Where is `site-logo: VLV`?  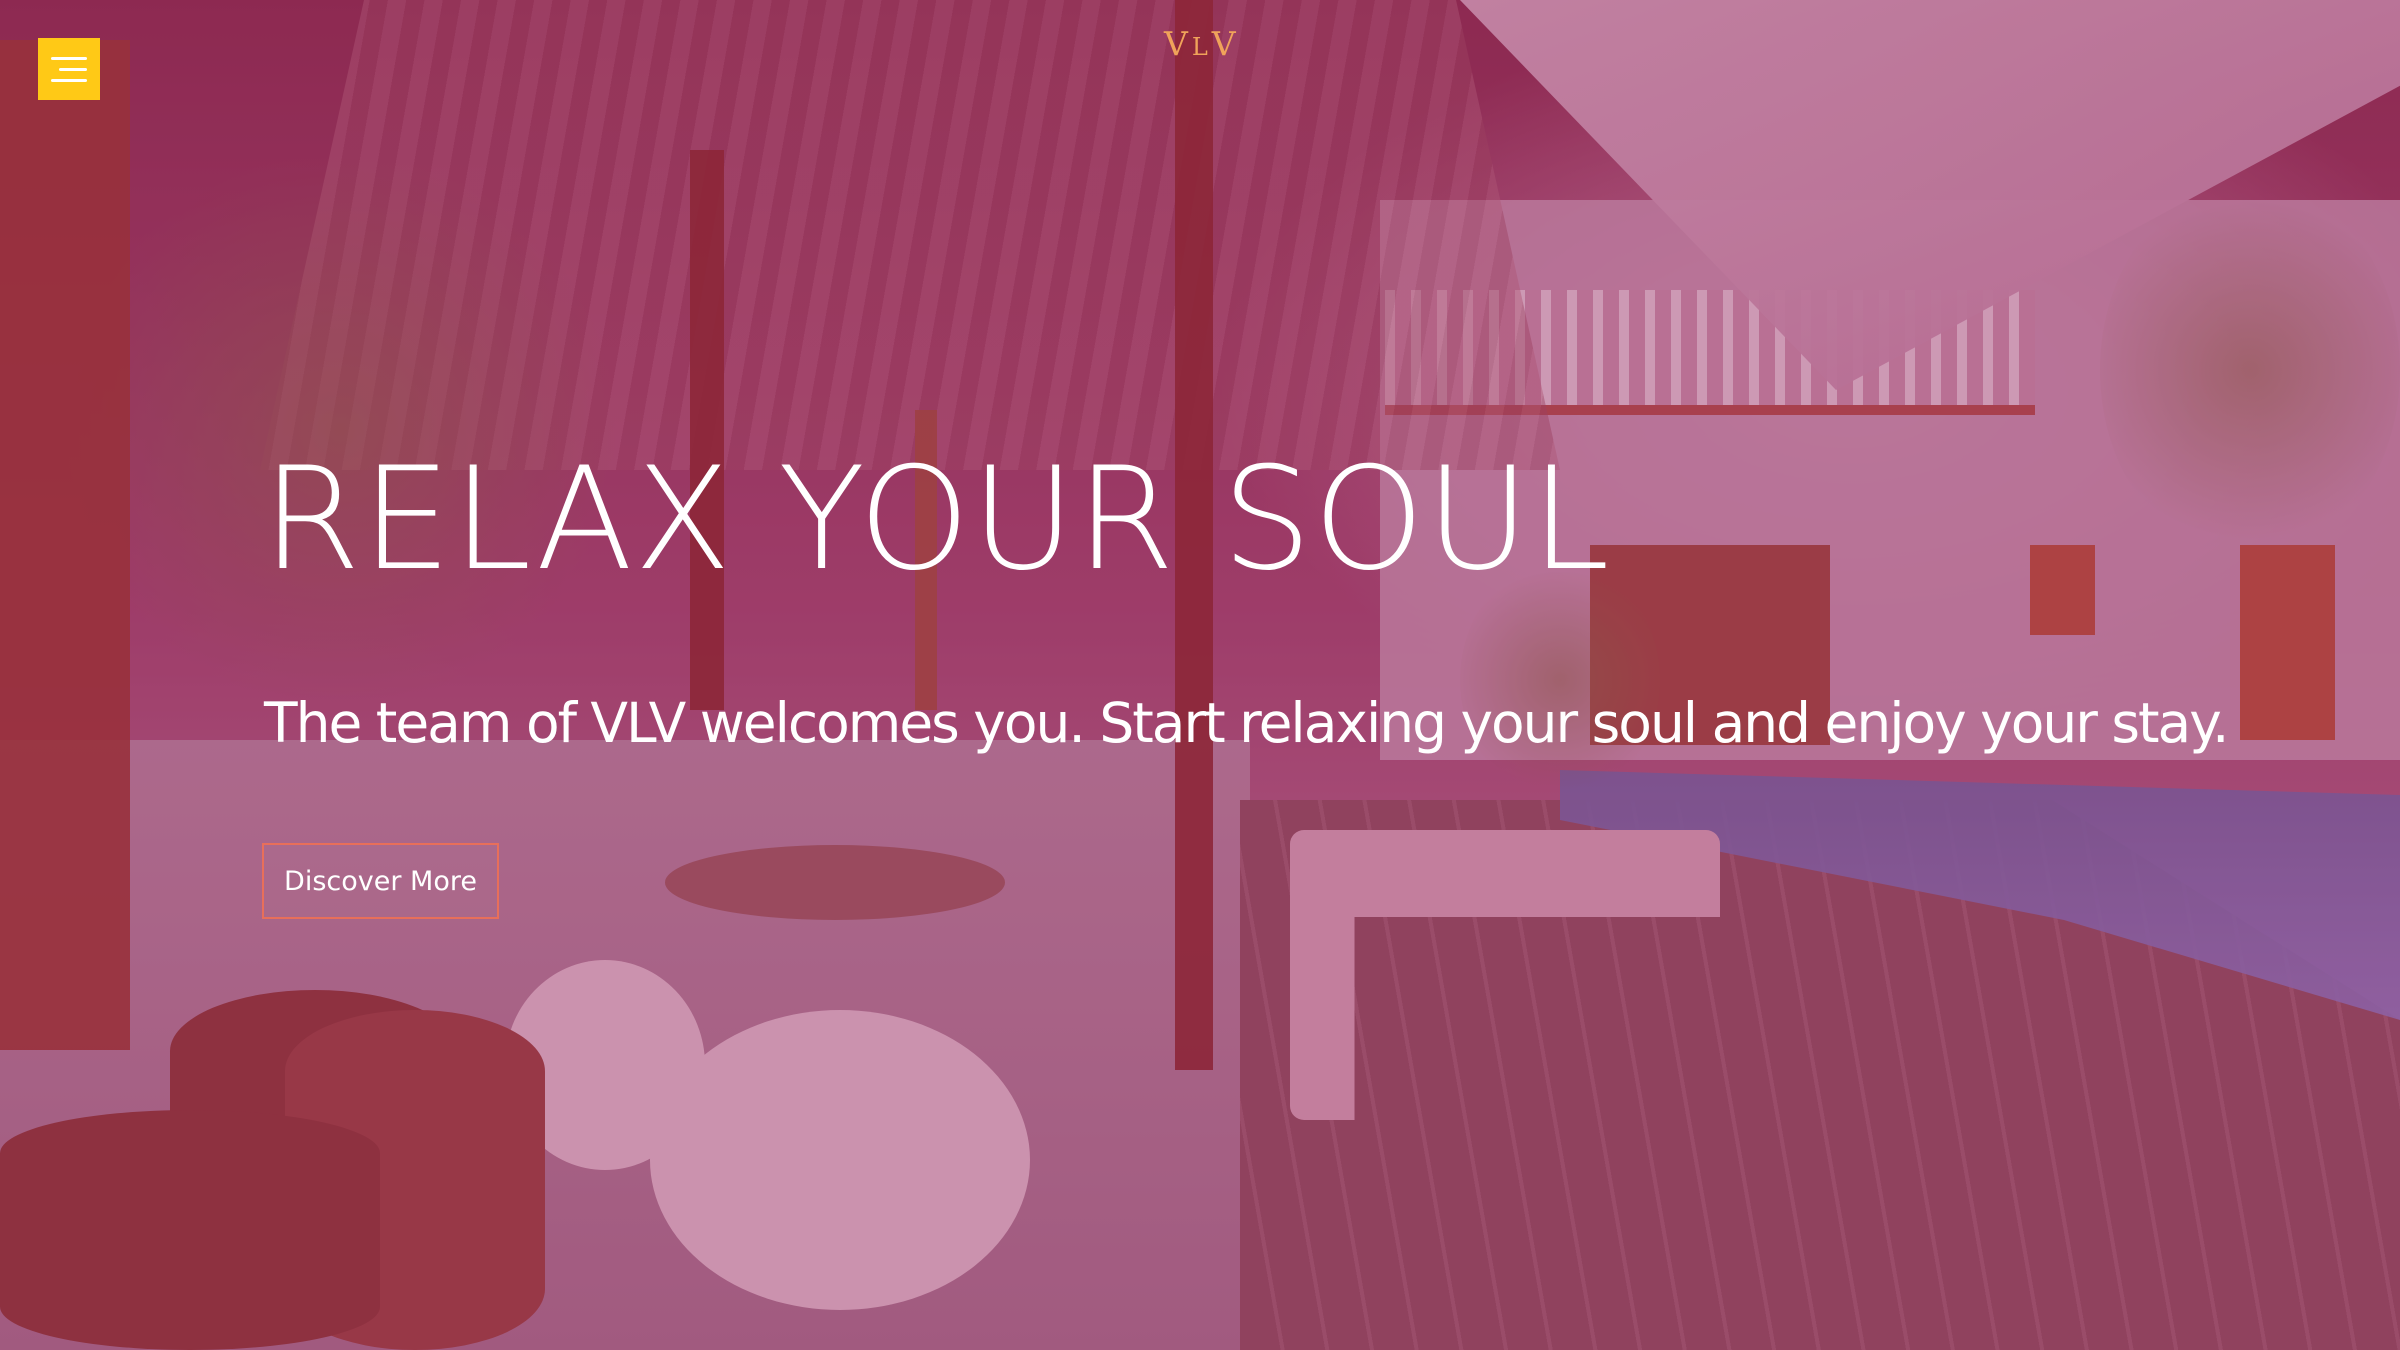 site-logo: VLV is located at coordinates (1202, 43).